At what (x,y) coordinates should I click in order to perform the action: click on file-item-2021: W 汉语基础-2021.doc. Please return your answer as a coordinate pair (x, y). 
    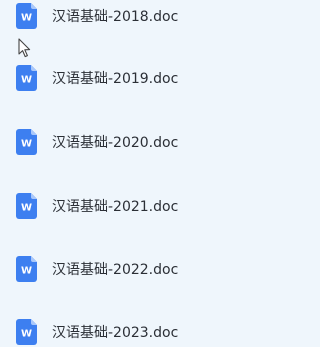
    Looking at the image, I should click on (97, 206).